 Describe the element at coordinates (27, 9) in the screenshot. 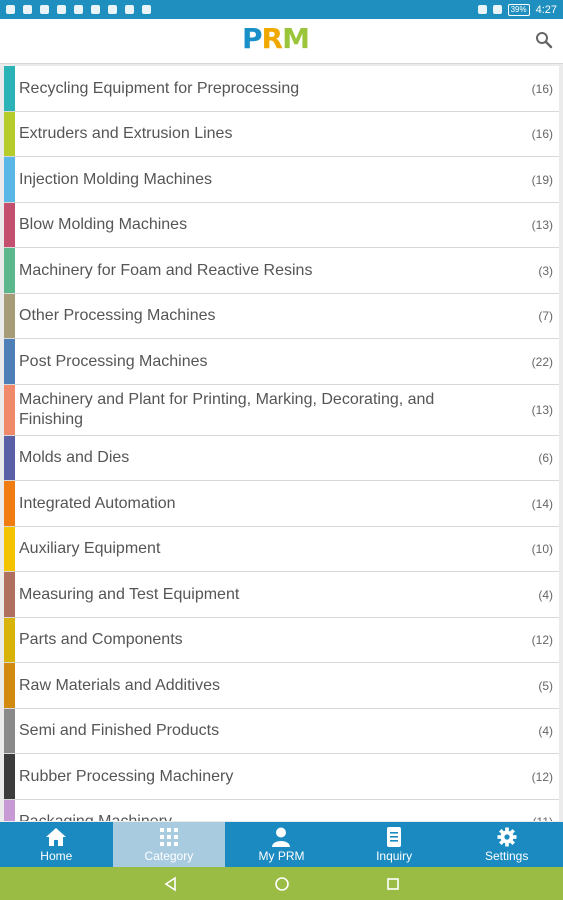

I see `storage-icon` at that location.